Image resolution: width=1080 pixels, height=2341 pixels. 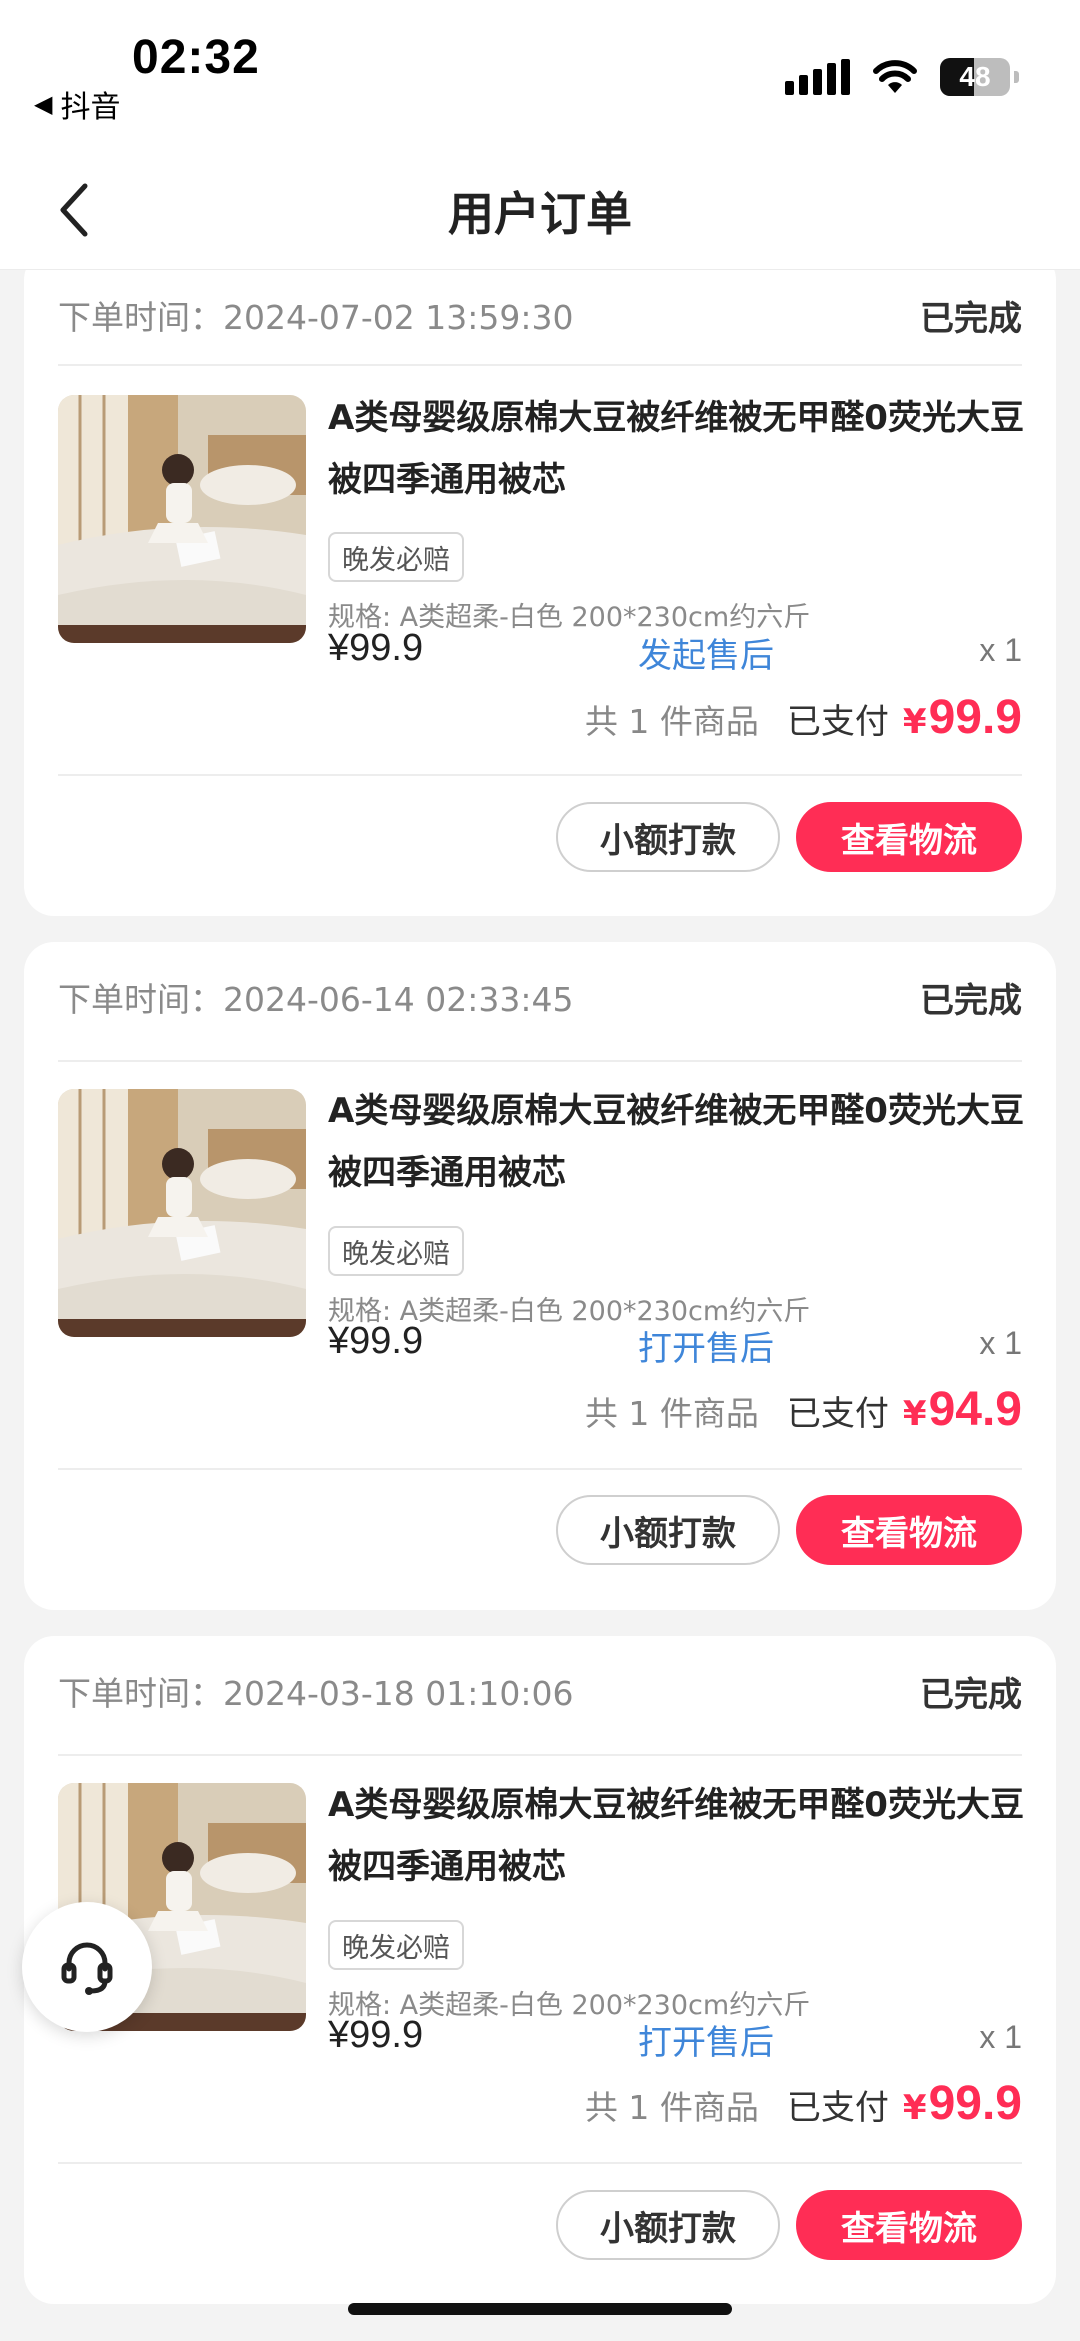 What do you see at coordinates (975, 1409) in the screenshot?
I see `paid-amount: 94.9` at bounding box center [975, 1409].